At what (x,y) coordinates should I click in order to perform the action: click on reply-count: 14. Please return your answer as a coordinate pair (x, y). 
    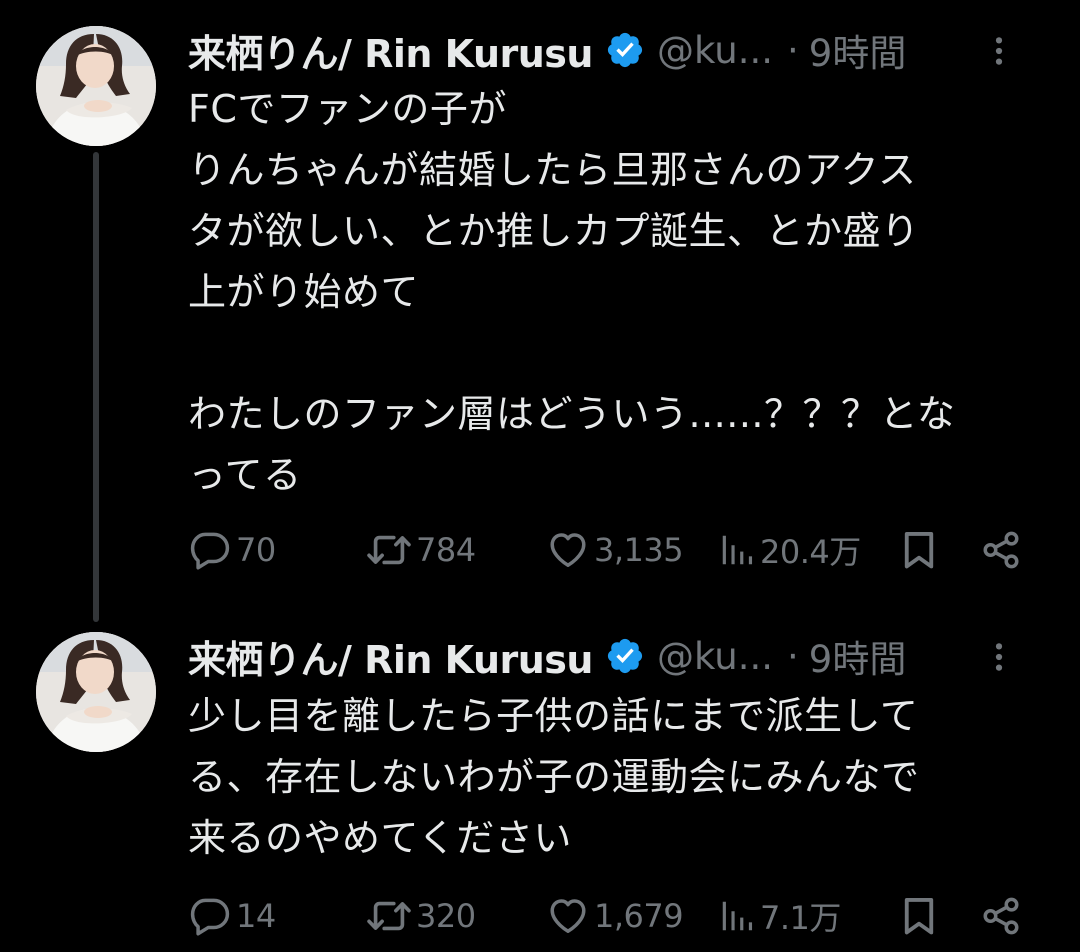
    Looking at the image, I should click on (256, 916).